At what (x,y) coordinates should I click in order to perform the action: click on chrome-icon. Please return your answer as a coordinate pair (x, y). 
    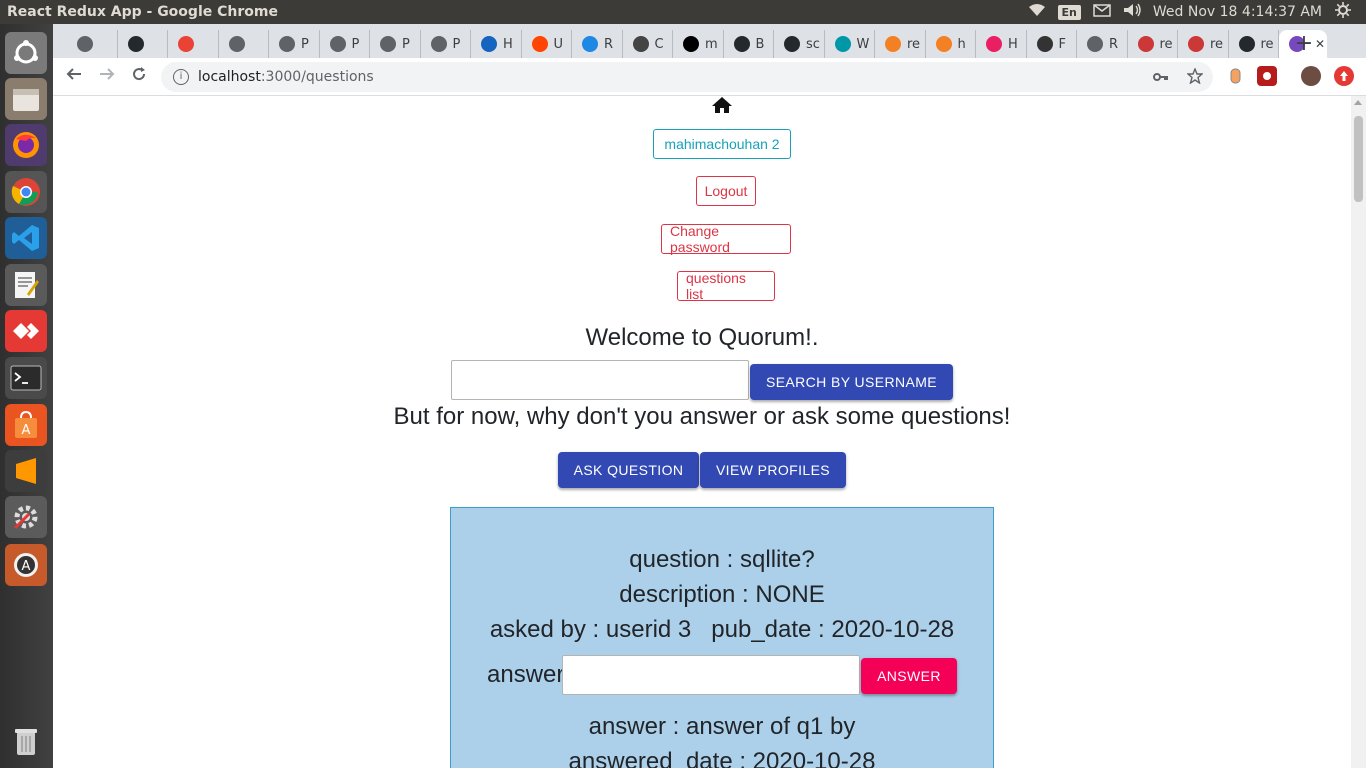
    Looking at the image, I should click on (26, 192).